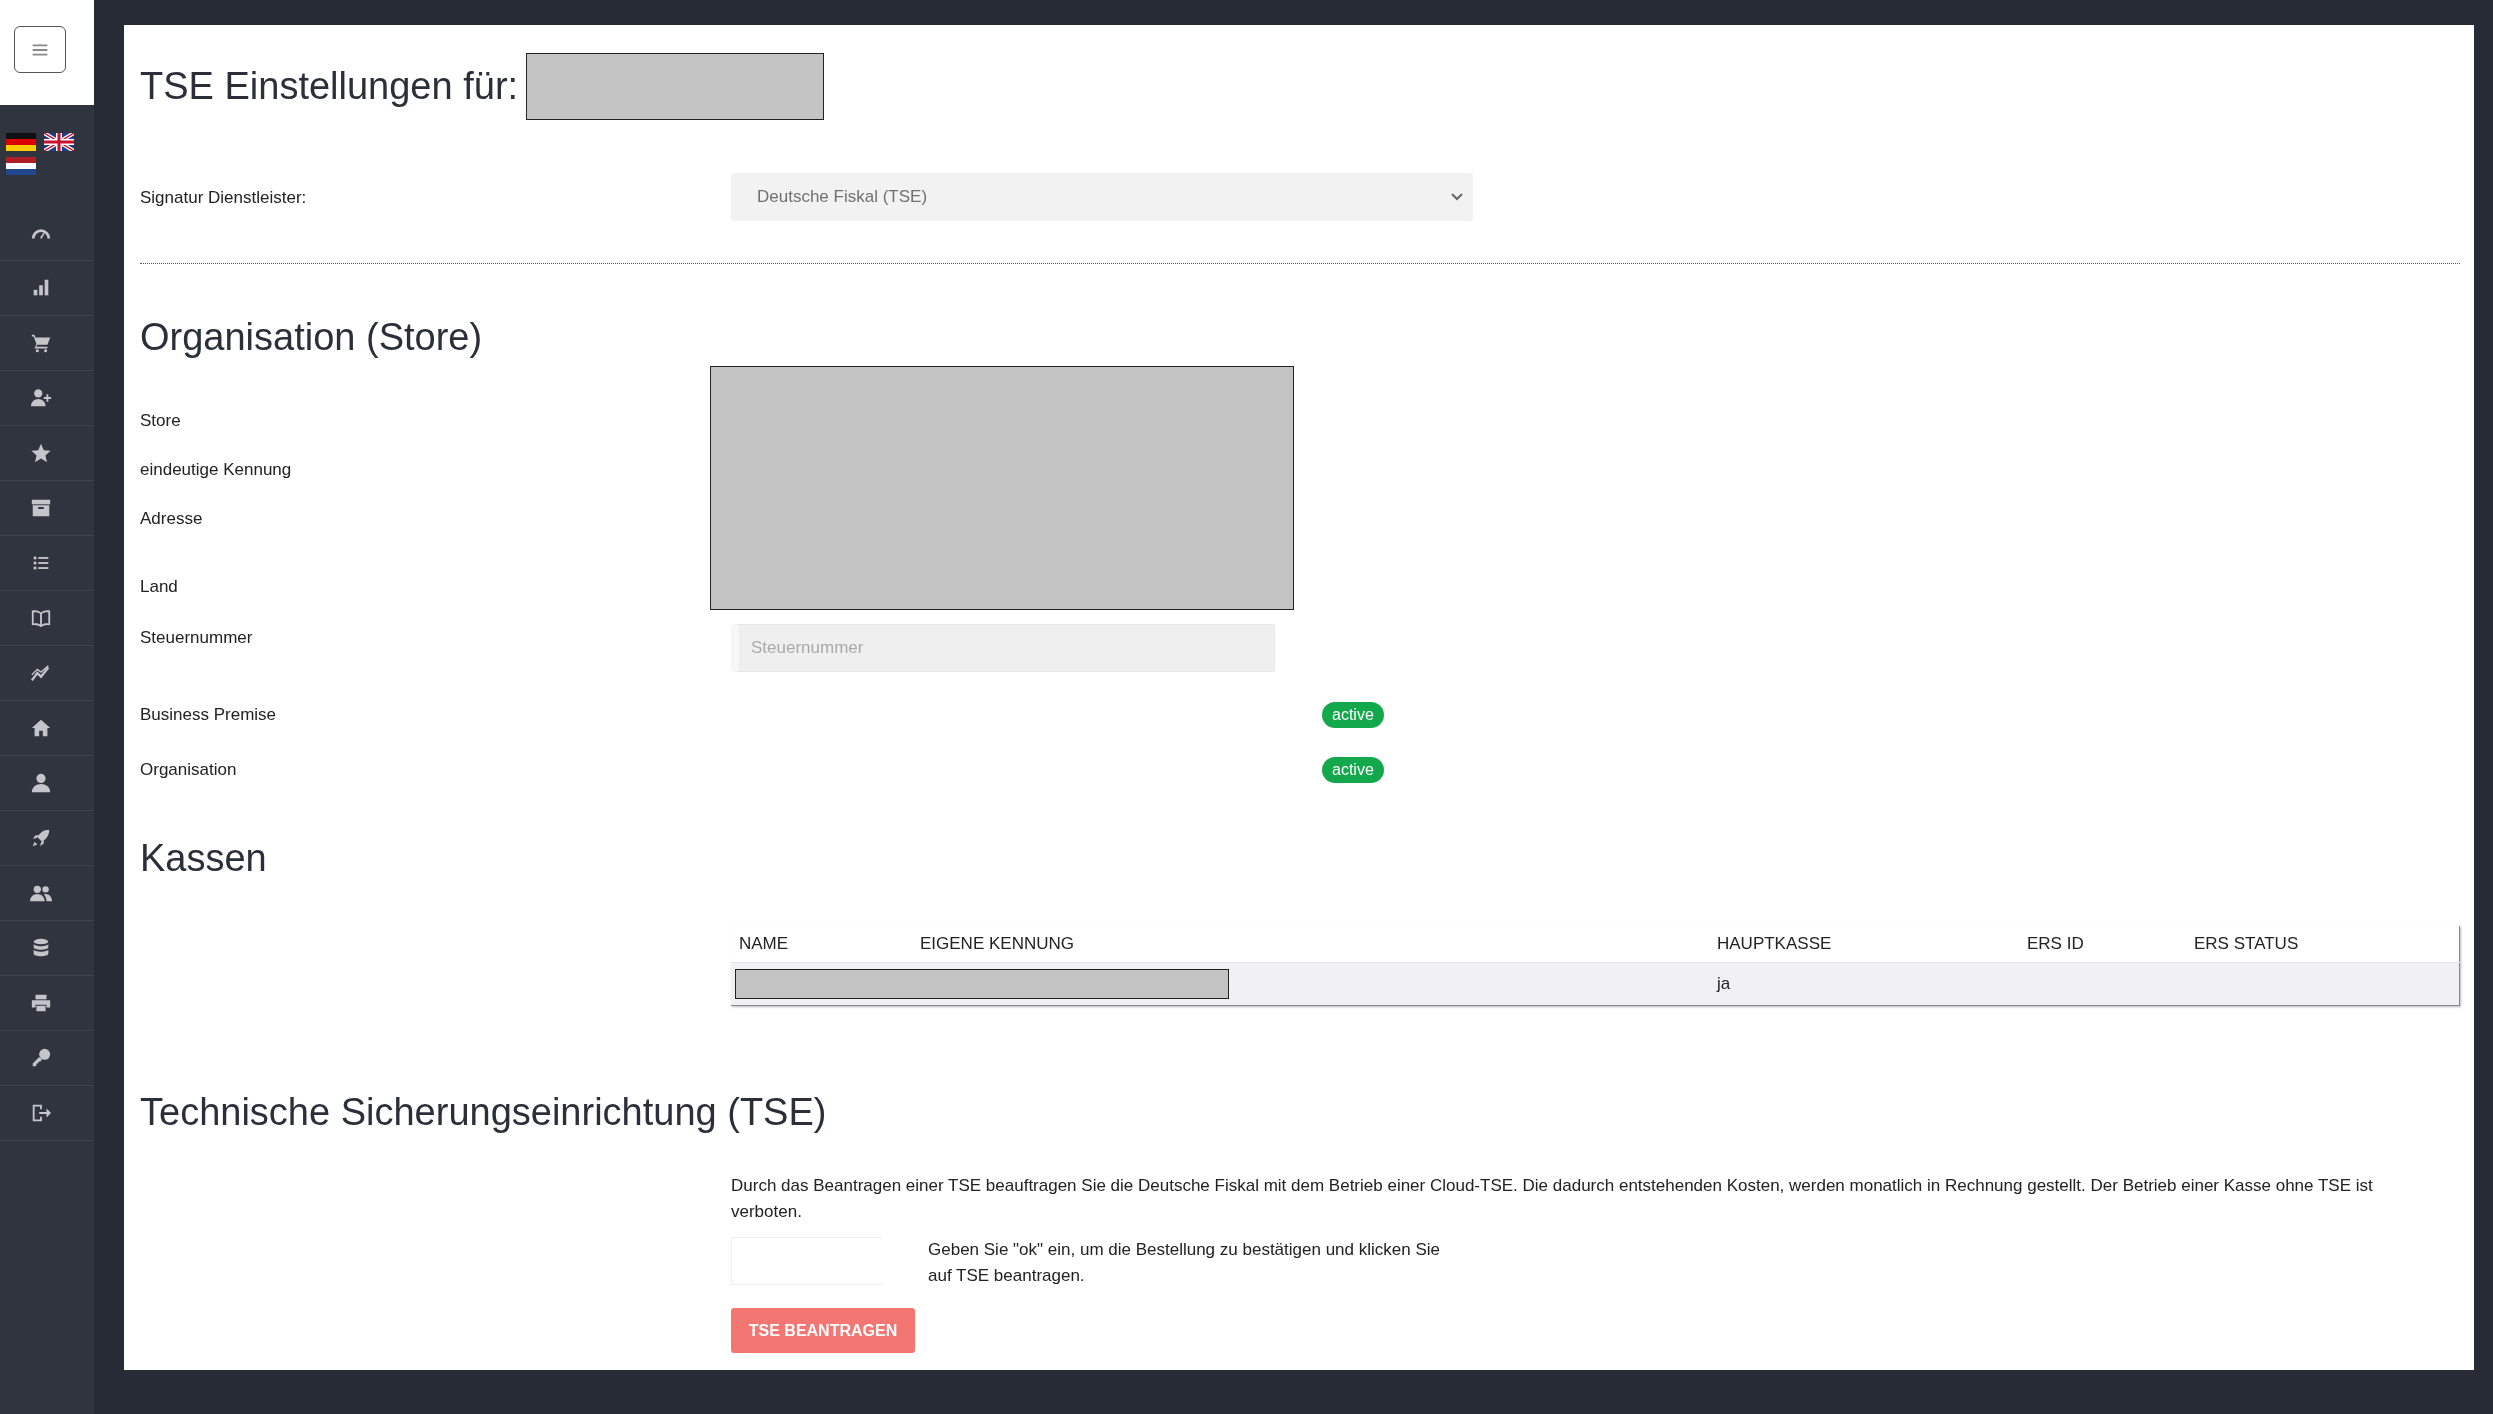 This screenshot has width=2493, height=1414. What do you see at coordinates (41, 1113) in the screenshot?
I see `sign-out-icon` at bounding box center [41, 1113].